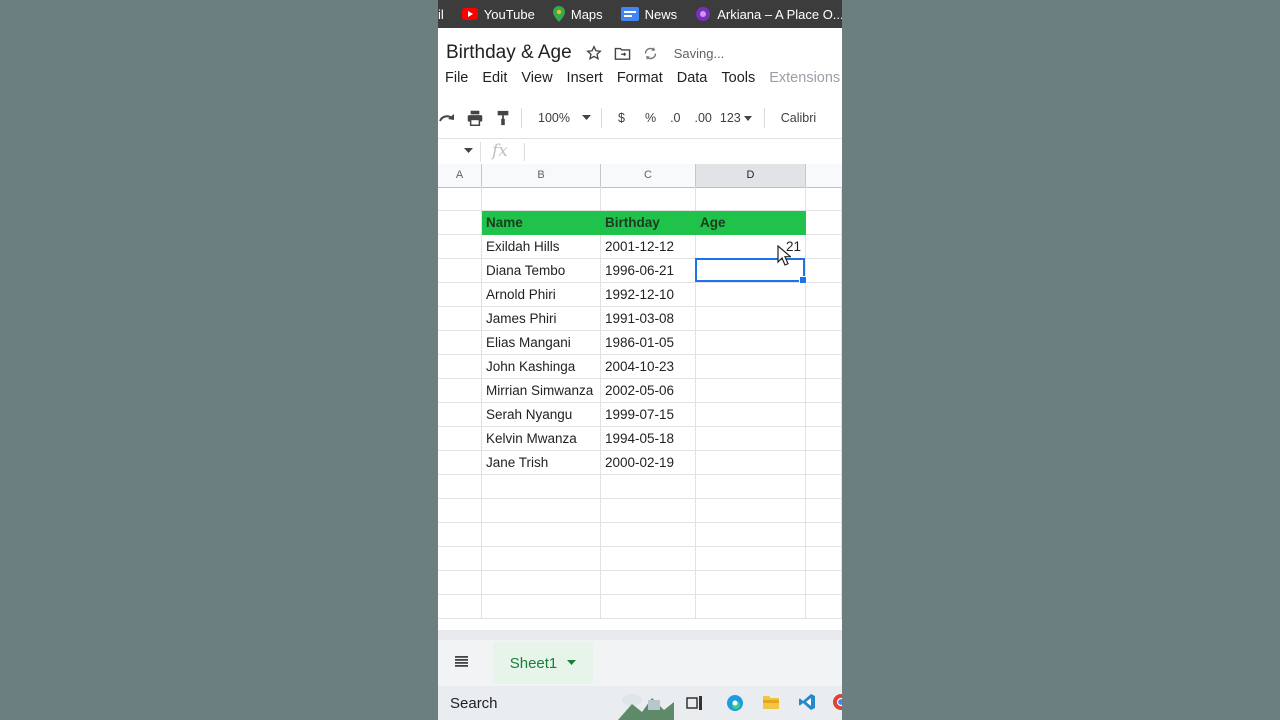  What do you see at coordinates (648, 175) in the screenshot?
I see `column-header-c: C` at bounding box center [648, 175].